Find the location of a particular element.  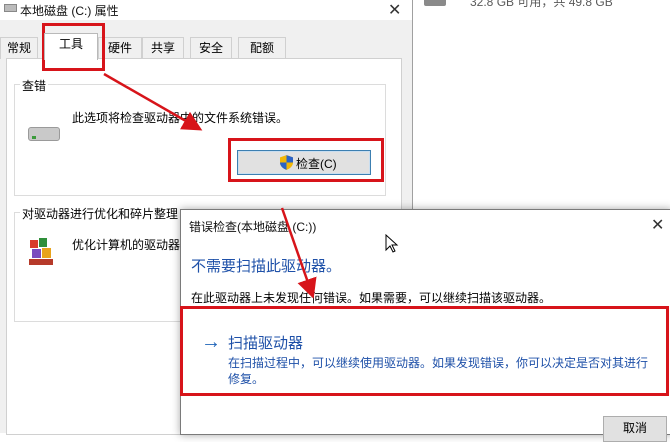

mouse-cursor-icon is located at coordinates (392, 243).